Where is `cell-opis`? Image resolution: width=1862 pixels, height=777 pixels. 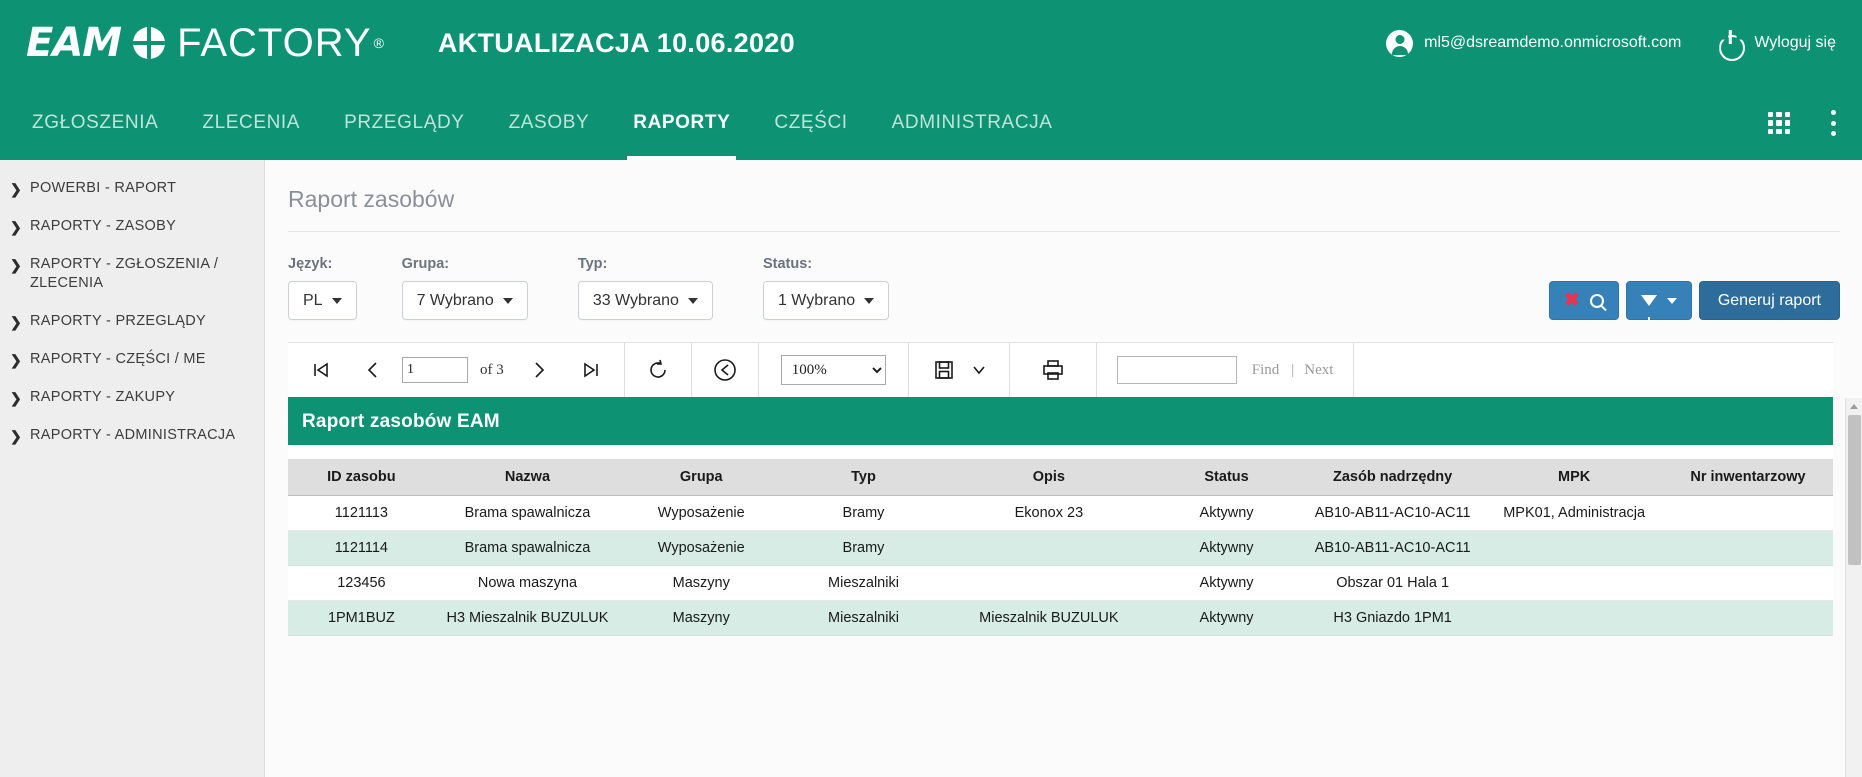
cell-opis is located at coordinates (1049, 548).